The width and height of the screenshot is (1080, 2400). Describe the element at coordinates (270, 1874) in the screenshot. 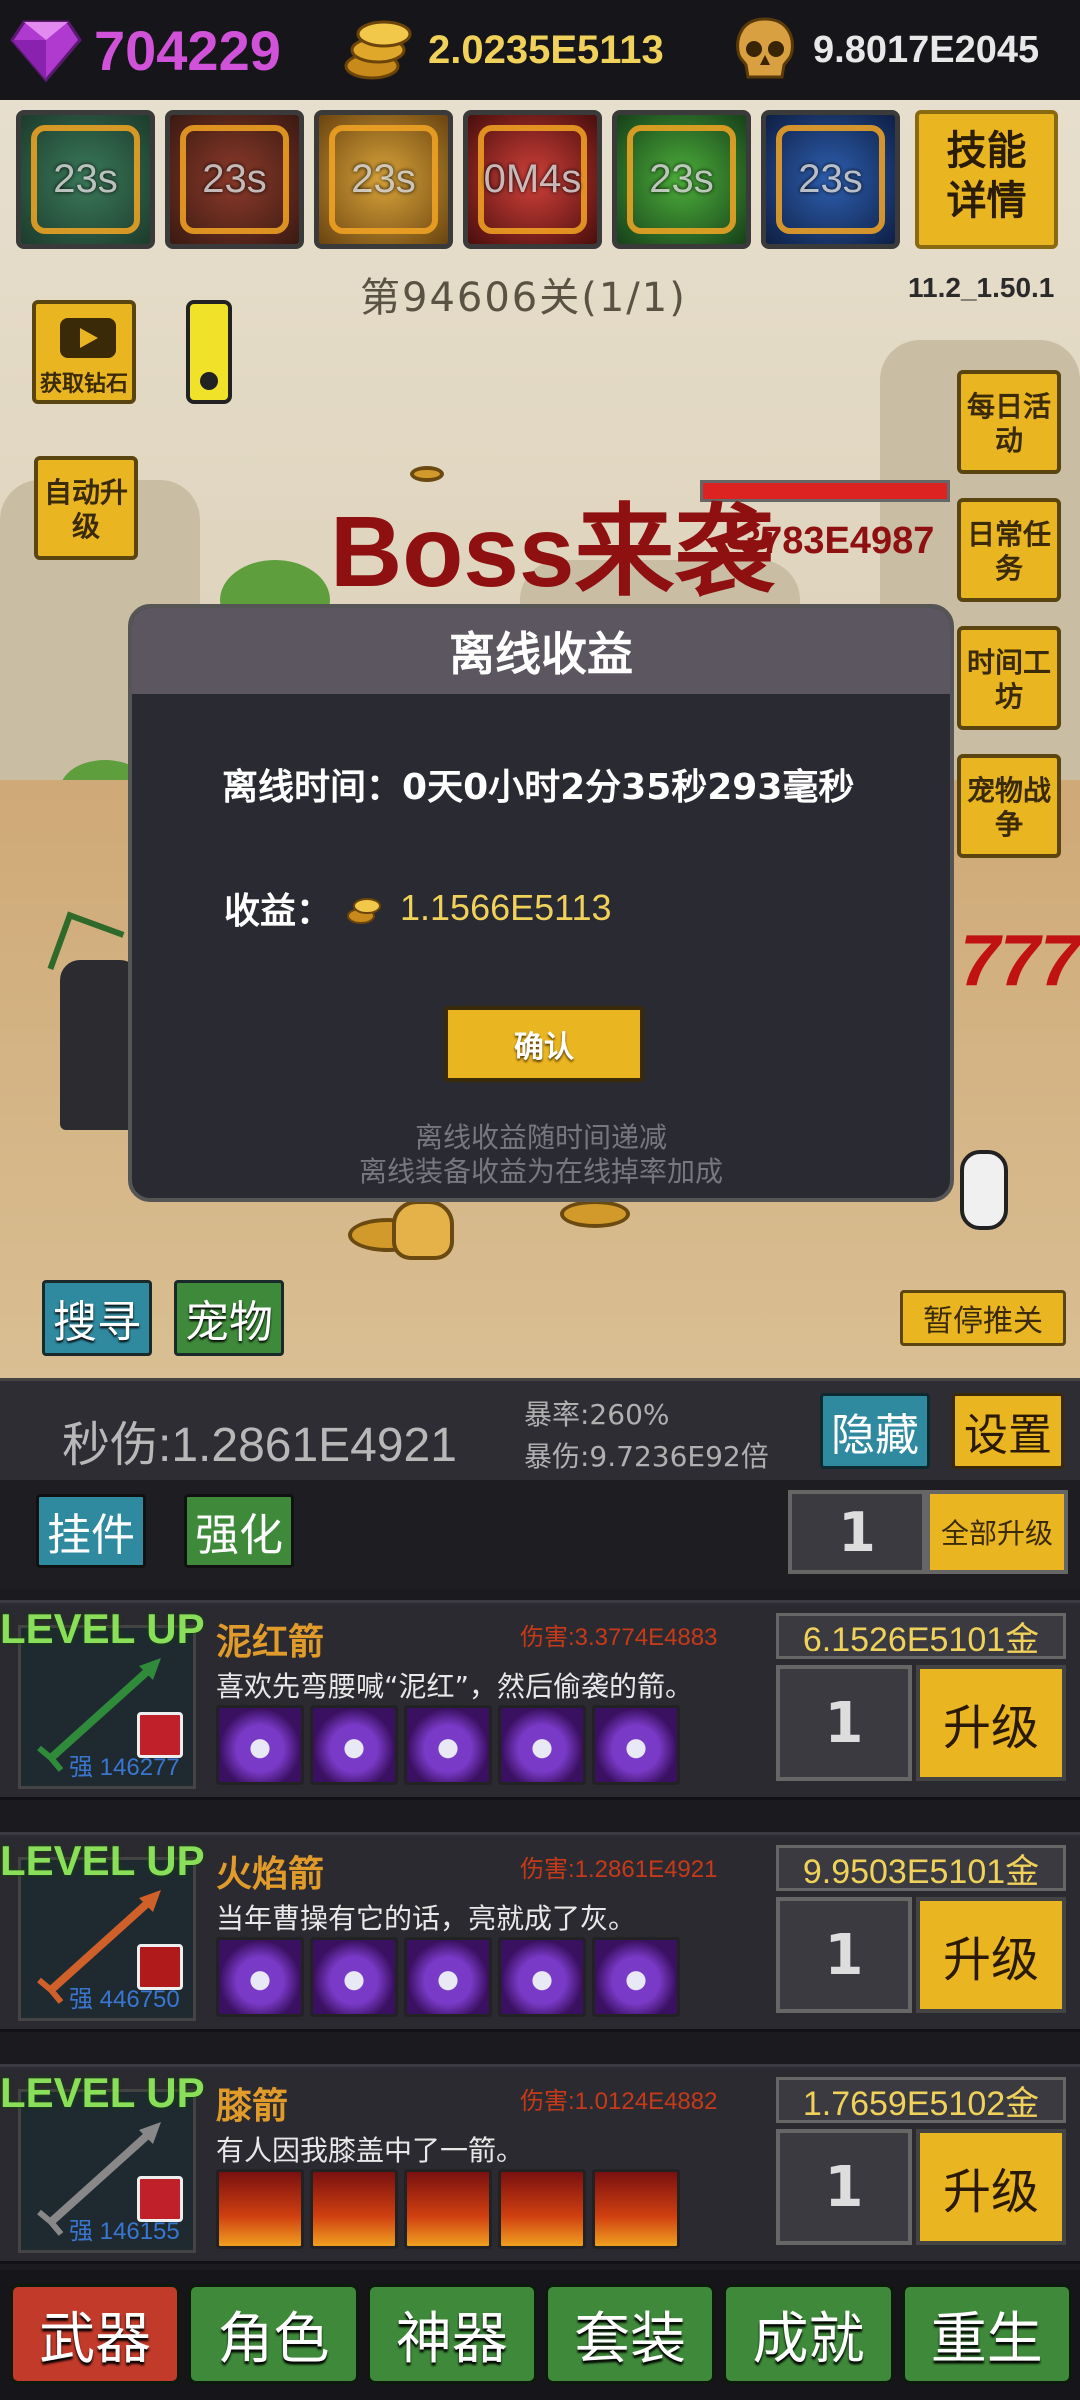

I see `weapon-name: 火焰箭` at that location.